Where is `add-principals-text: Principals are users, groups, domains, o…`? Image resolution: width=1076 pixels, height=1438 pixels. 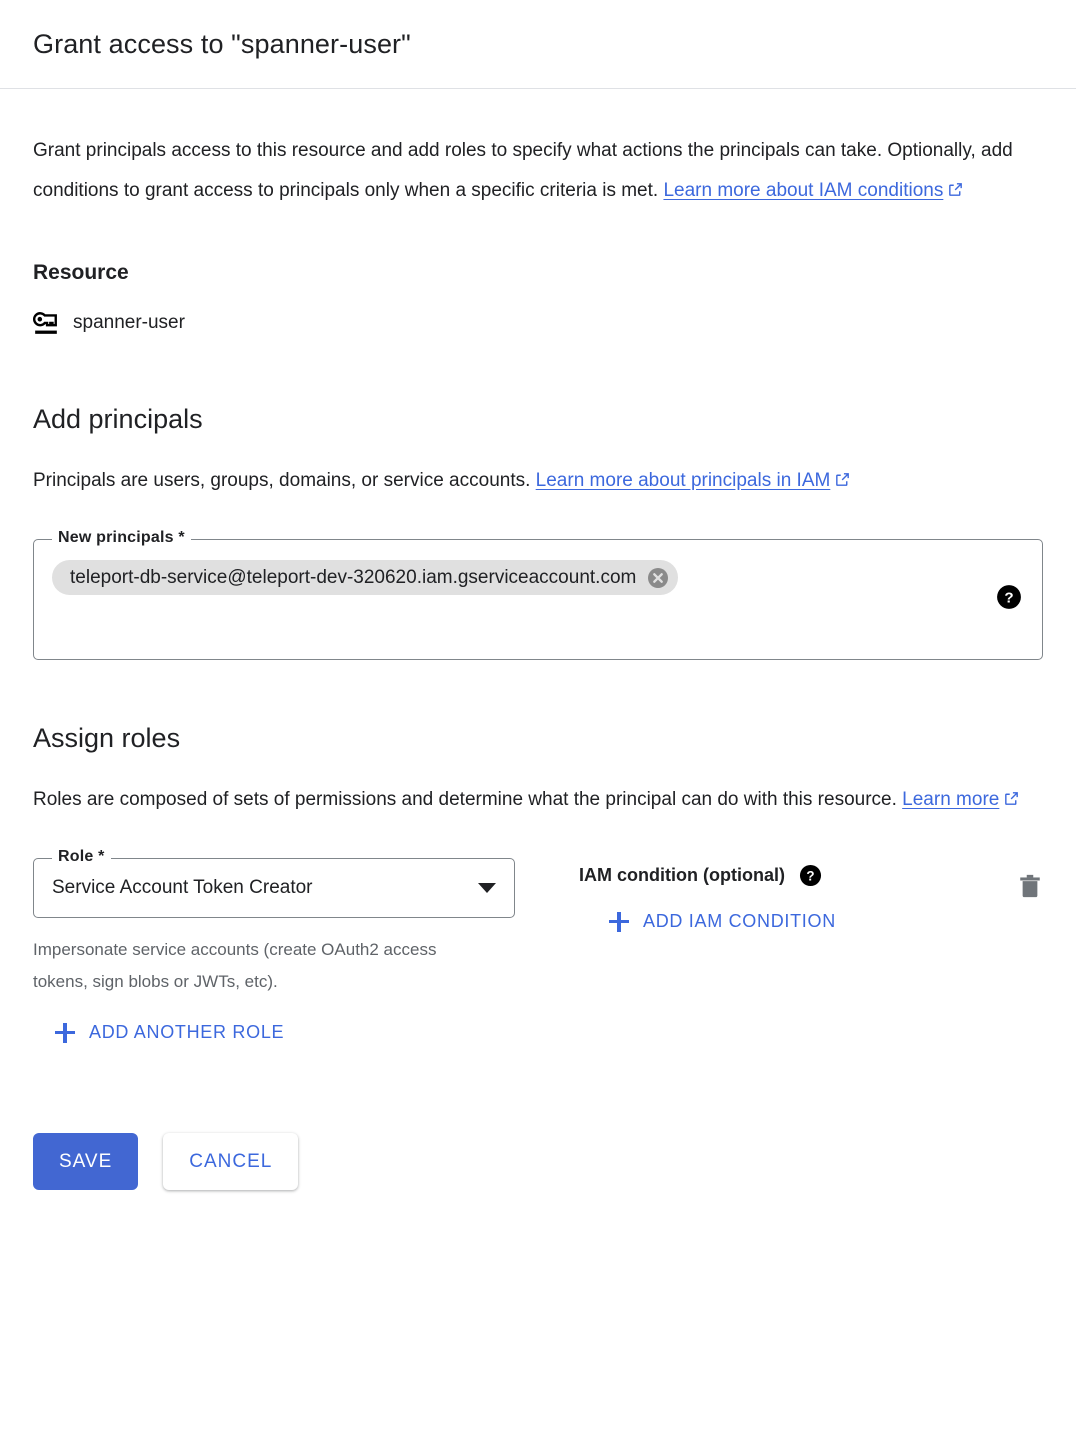
add-principals-text: Principals are users, groups, domains, o… is located at coordinates (284, 480).